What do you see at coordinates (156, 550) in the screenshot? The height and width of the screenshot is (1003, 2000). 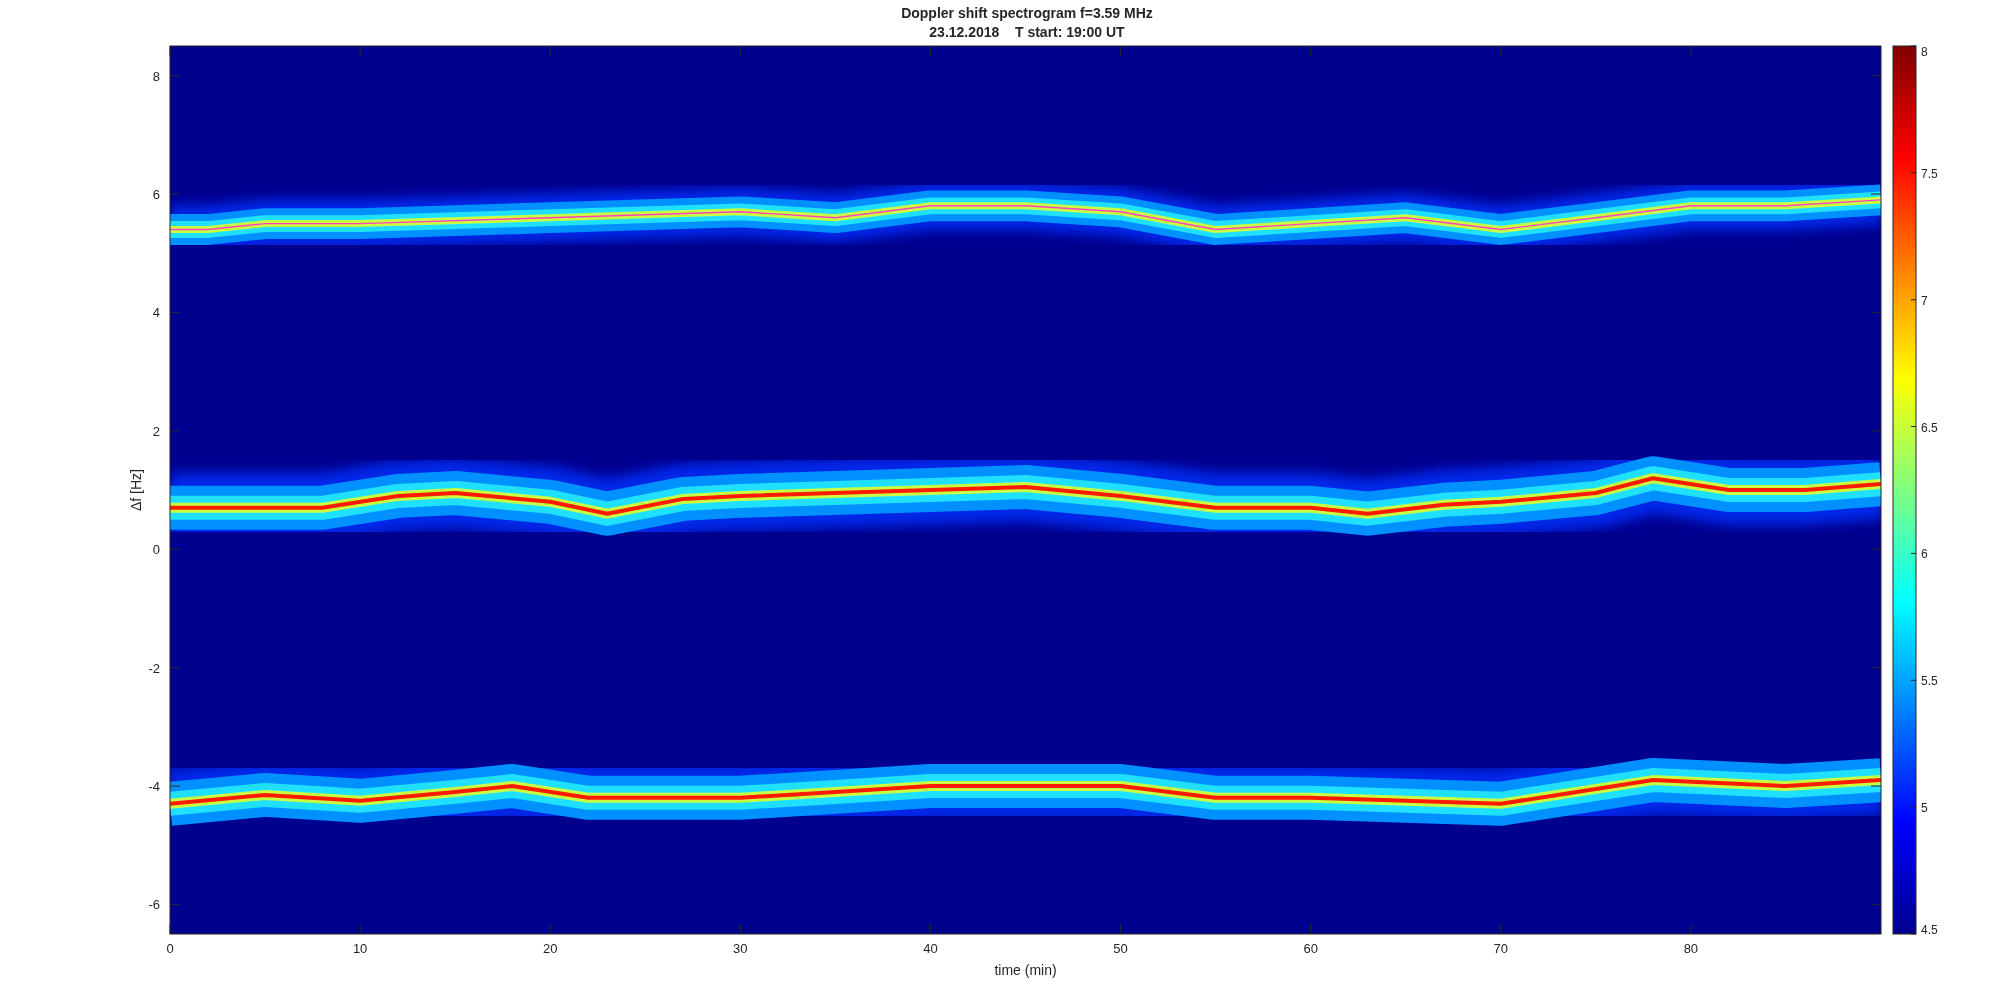 I see `y-tick-label: 0` at bounding box center [156, 550].